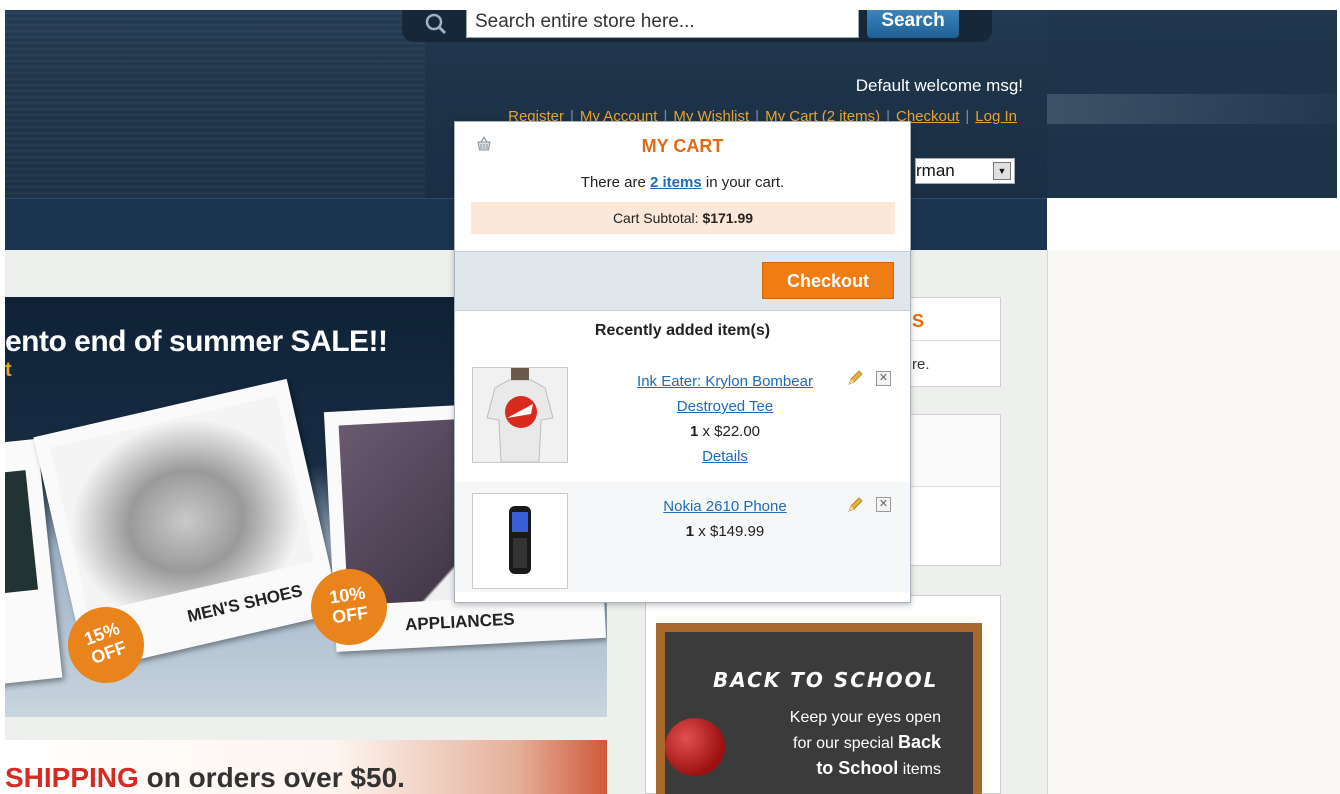  Describe the element at coordinates (996, 116) in the screenshot. I see `log-in-link: Log In` at that location.